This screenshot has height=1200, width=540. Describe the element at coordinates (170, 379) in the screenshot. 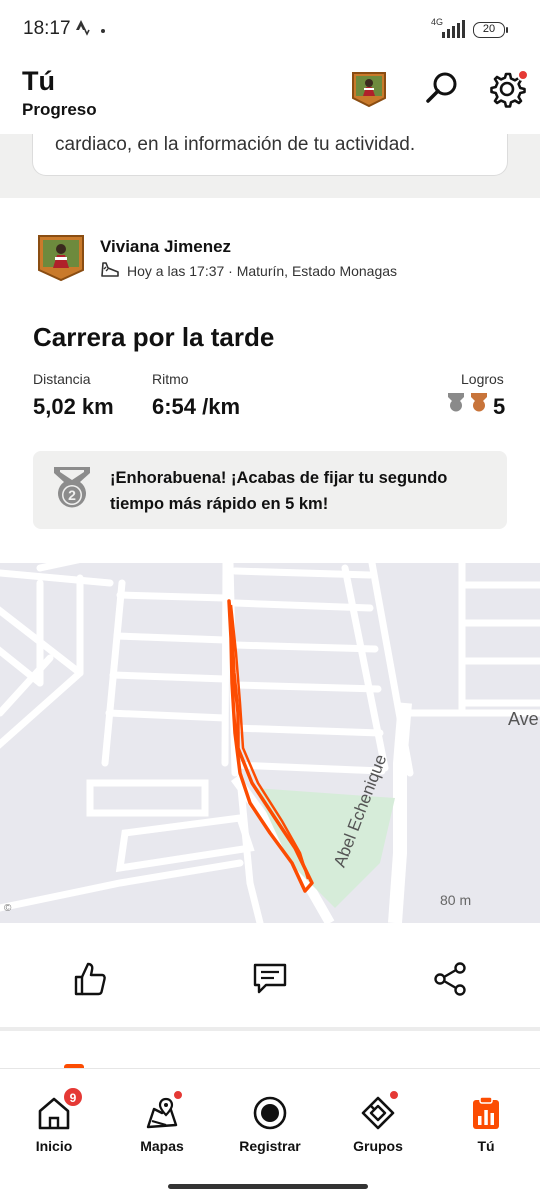

I see `pace-label: Ritmo` at that location.